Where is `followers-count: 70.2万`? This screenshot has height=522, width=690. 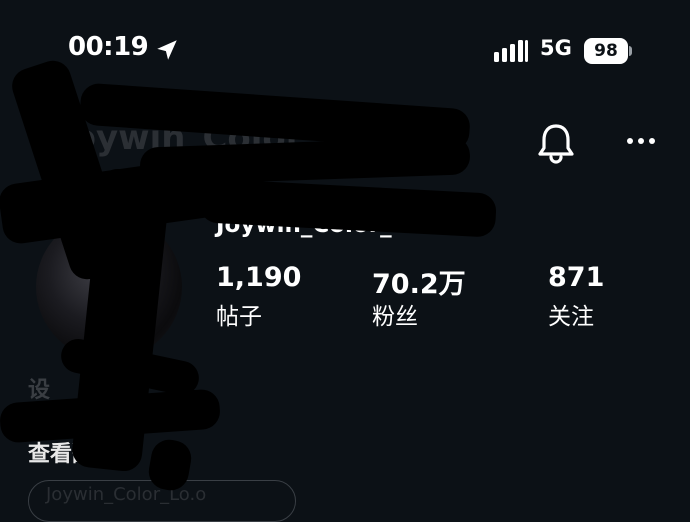 followers-count: 70.2万 is located at coordinates (419, 281).